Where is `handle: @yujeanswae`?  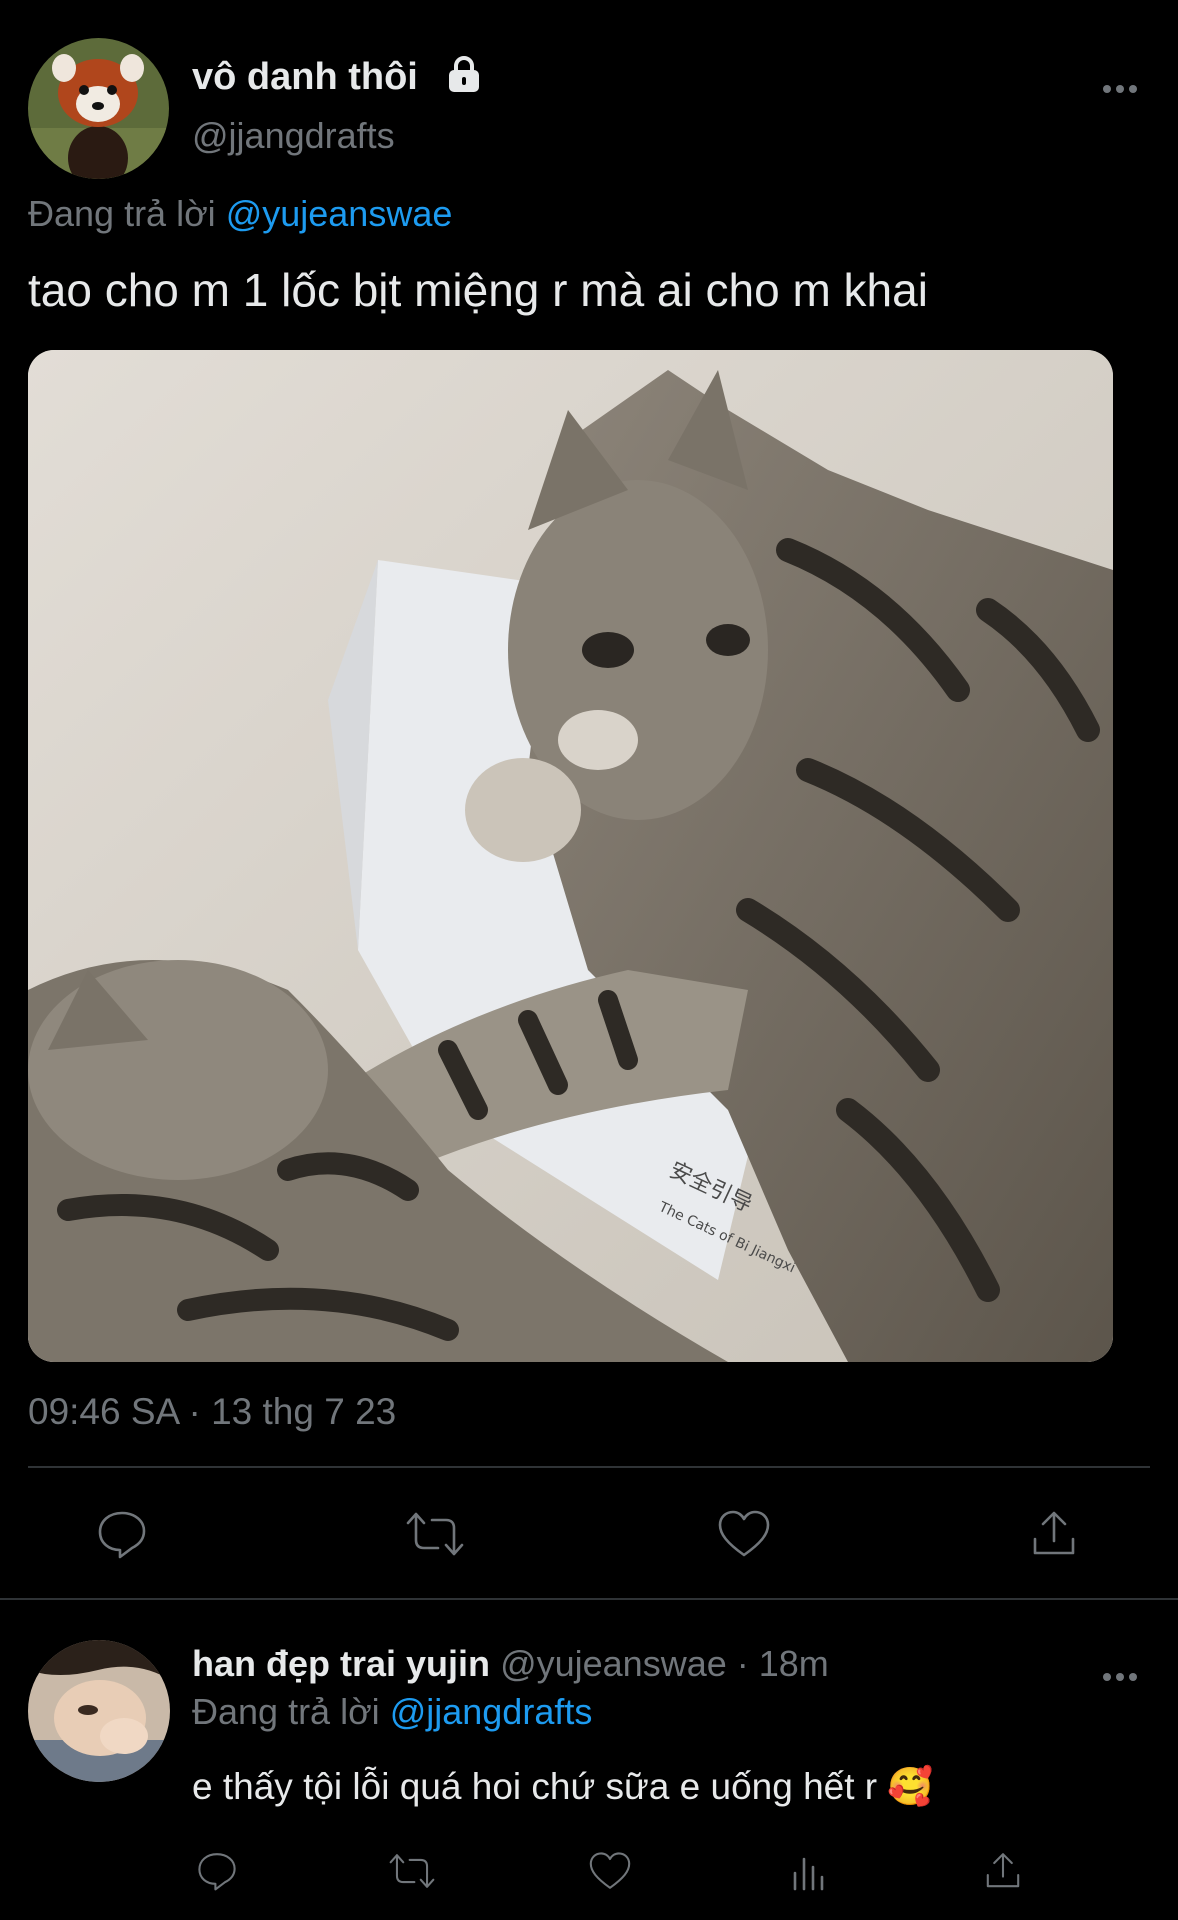
handle: @yujeanswae is located at coordinates (613, 1663).